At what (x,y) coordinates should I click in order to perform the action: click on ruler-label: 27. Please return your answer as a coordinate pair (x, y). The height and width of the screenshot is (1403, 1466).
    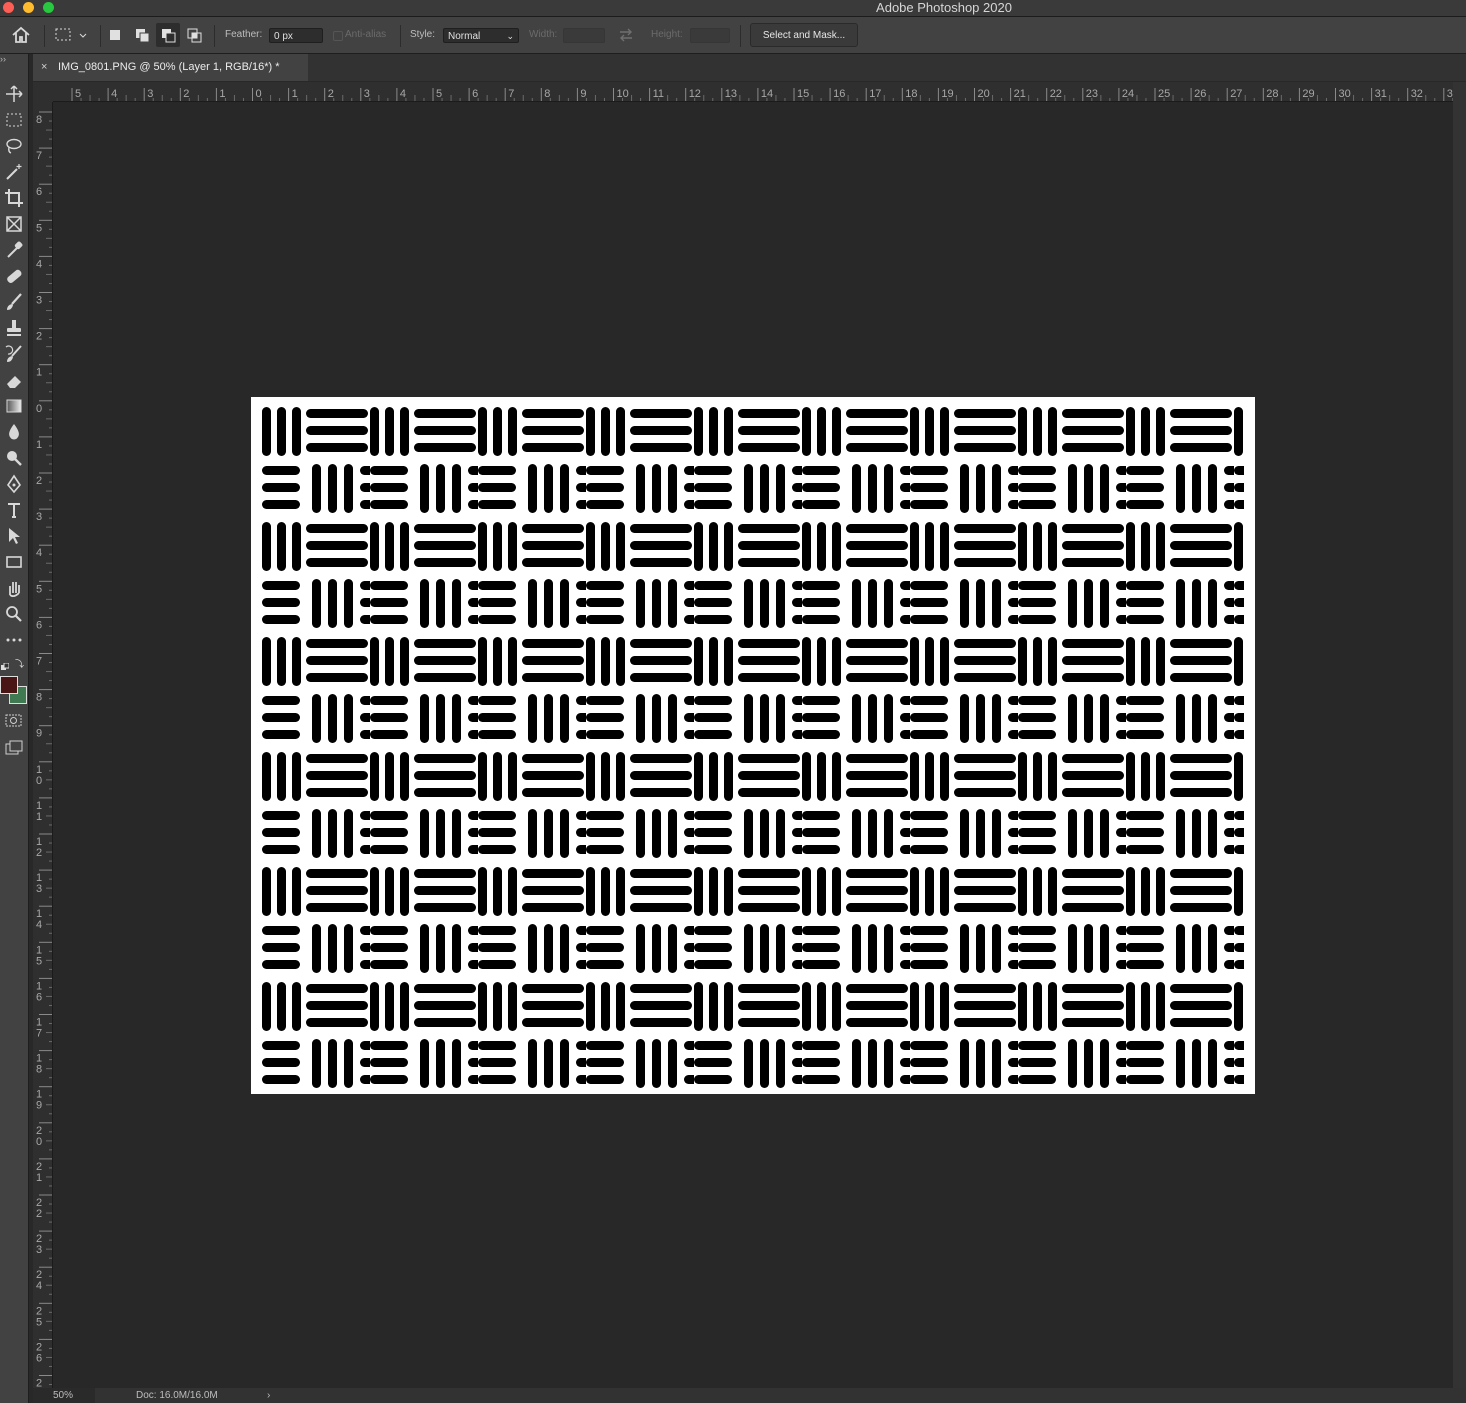
    Looking at the image, I should click on (1236, 94).